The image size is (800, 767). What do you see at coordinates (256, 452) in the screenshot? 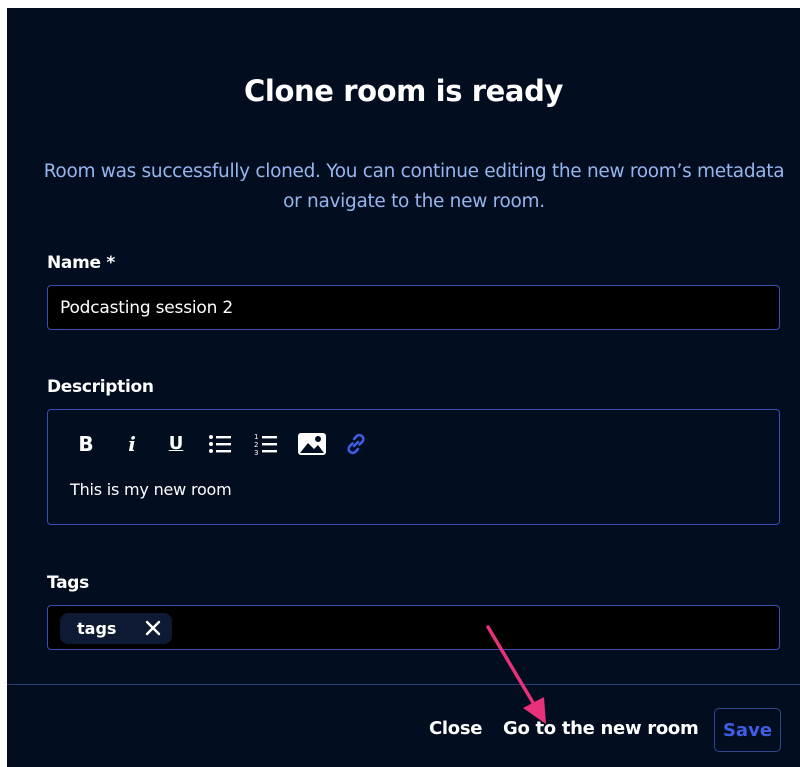
I see `svg-text: 3` at bounding box center [256, 452].